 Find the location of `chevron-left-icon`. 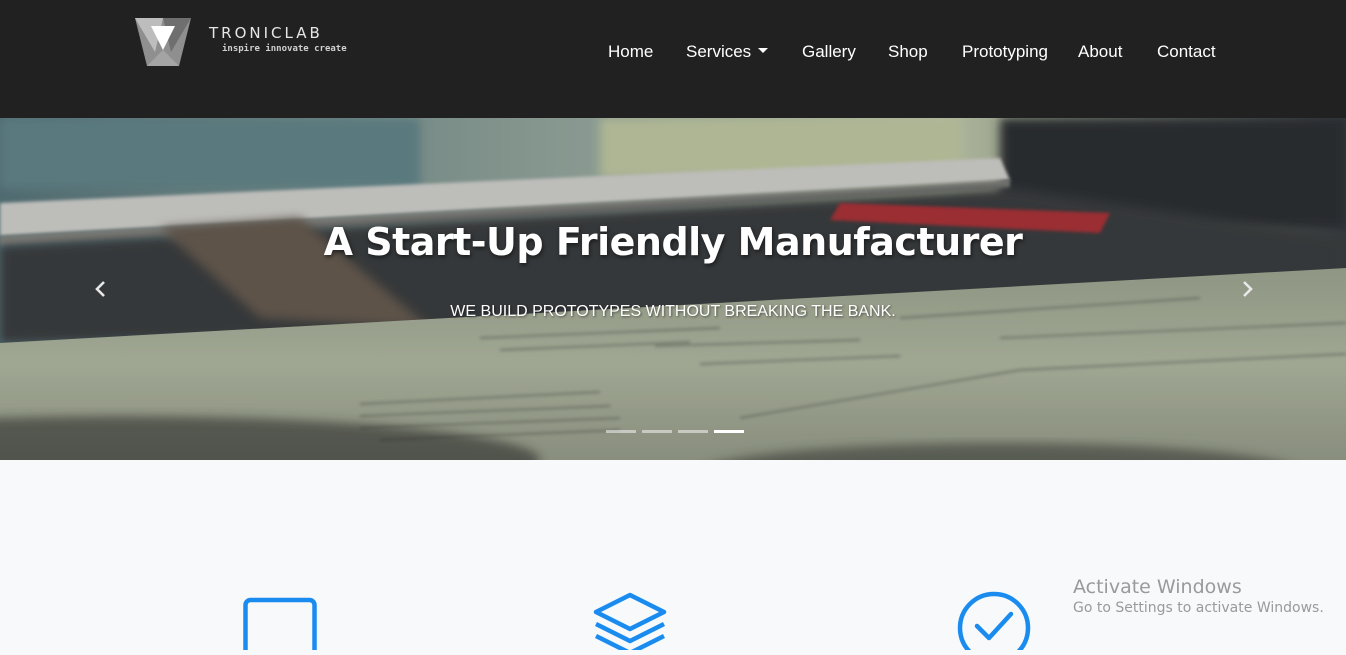

chevron-left-icon is located at coordinates (100, 289).